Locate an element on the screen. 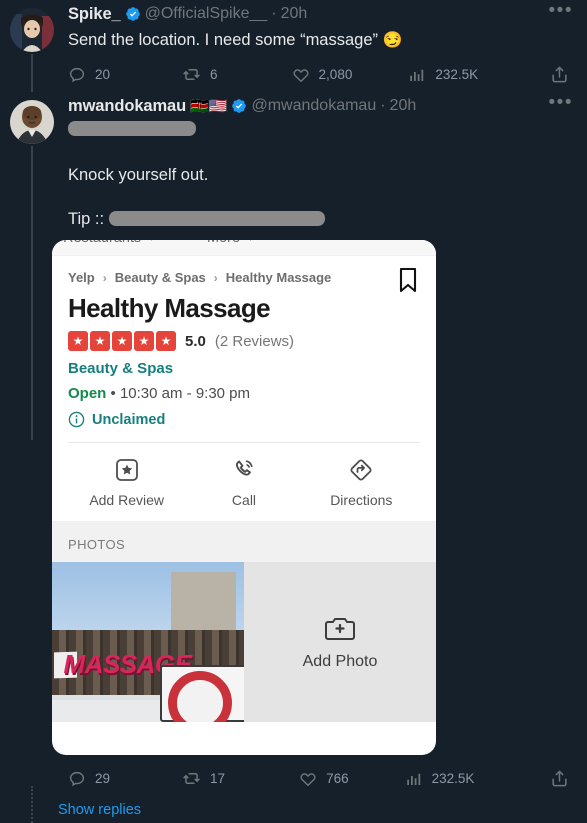 The height and width of the screenshot is (823, 587). hours-text: 10:30 am - 9:30 pm is located at coordinates (185, 394).